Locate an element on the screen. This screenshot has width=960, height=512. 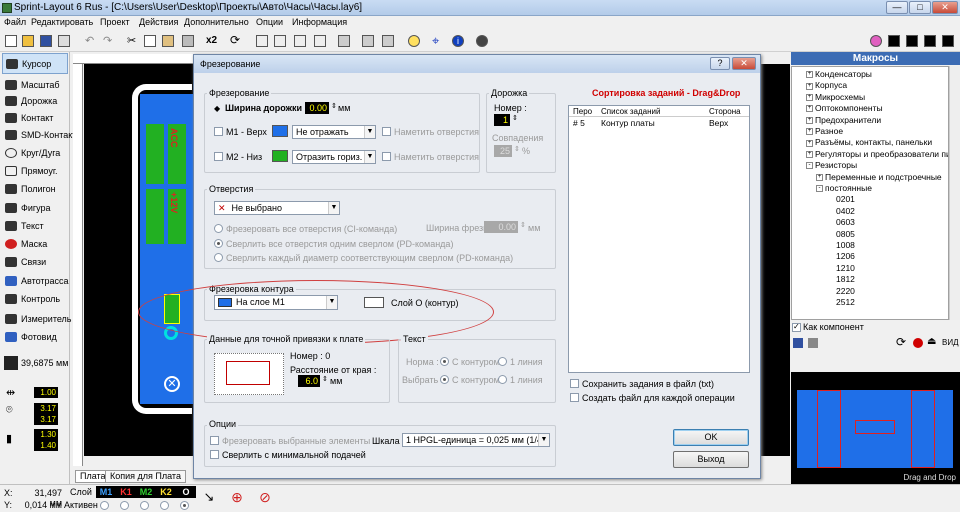
mark-holes-2-checkbox is located at coordinates (386, 156).